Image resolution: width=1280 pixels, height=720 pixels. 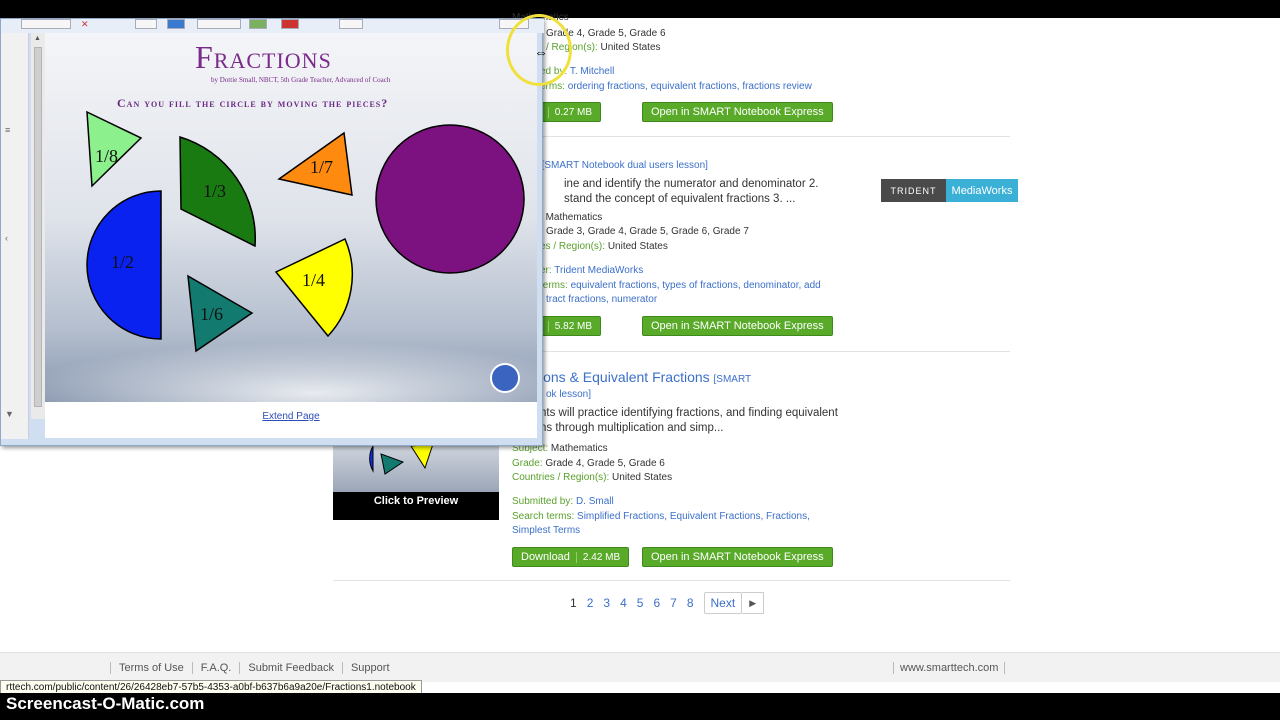 I want to click on fraction-pieces, so click(x=305, y=251).